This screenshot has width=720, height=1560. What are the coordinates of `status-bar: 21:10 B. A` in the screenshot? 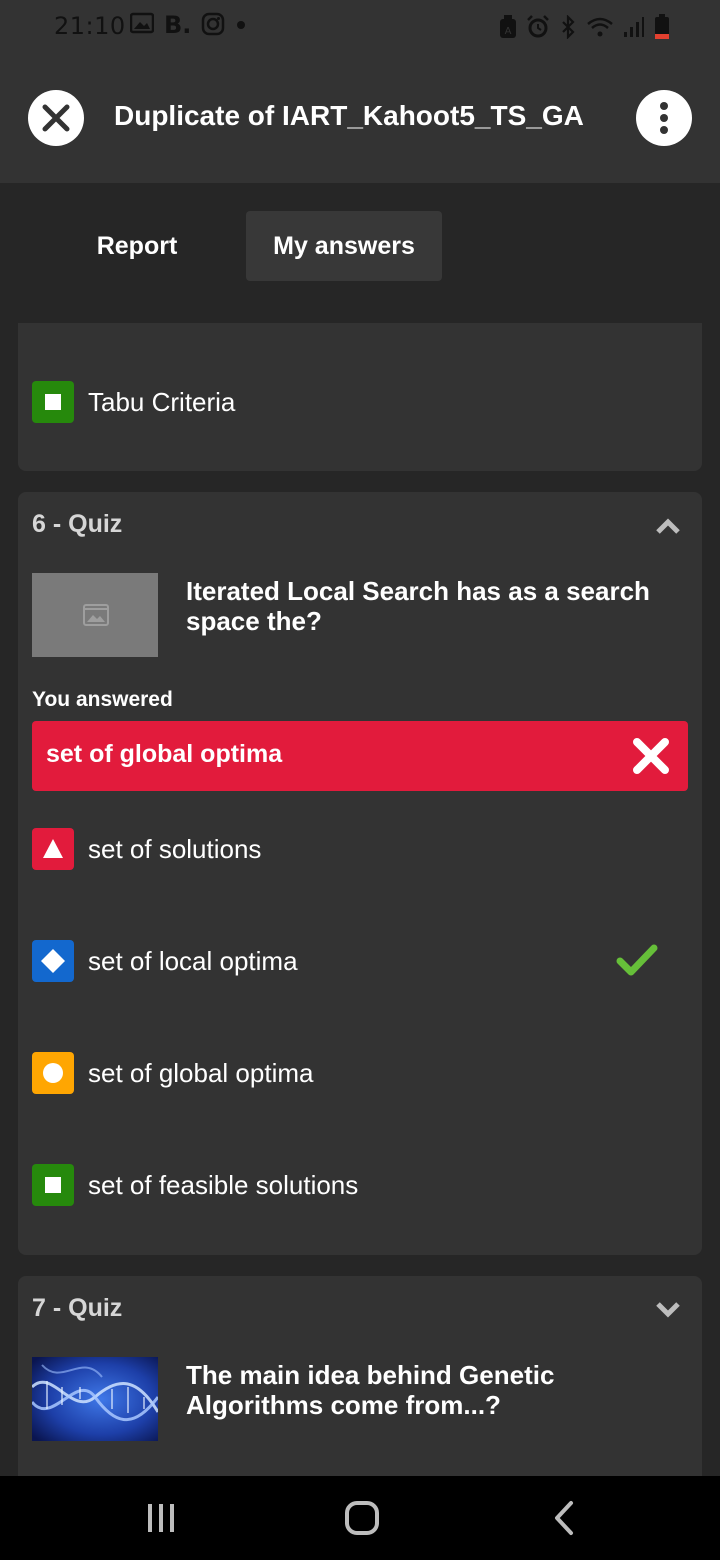 It's located at (360, 28).